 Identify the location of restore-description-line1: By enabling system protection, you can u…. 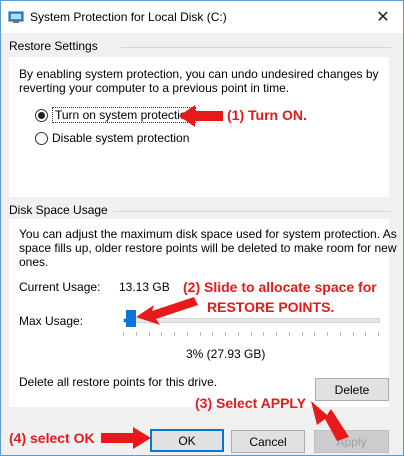
(199, 74).